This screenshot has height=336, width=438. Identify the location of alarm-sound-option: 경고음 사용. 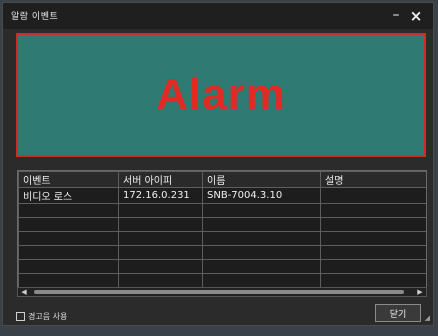
(41, 316).